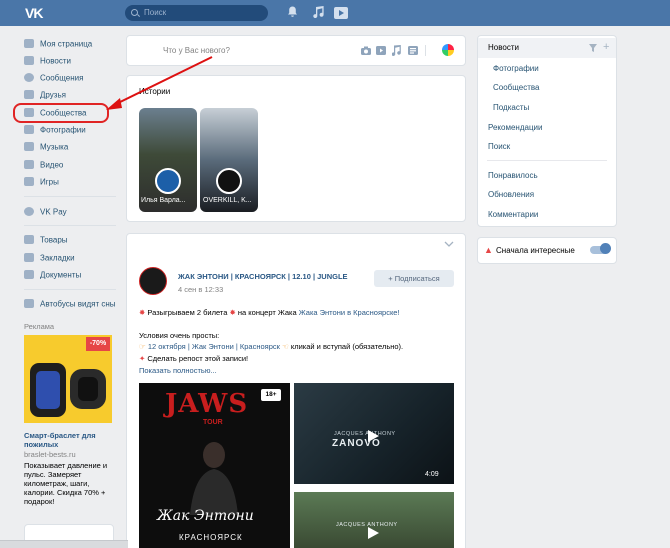 The width and height of the screenshot is (670, 548). Describe the element at coordinates (29, 182) in the screenshot. I see `rocket-icon` at that location.